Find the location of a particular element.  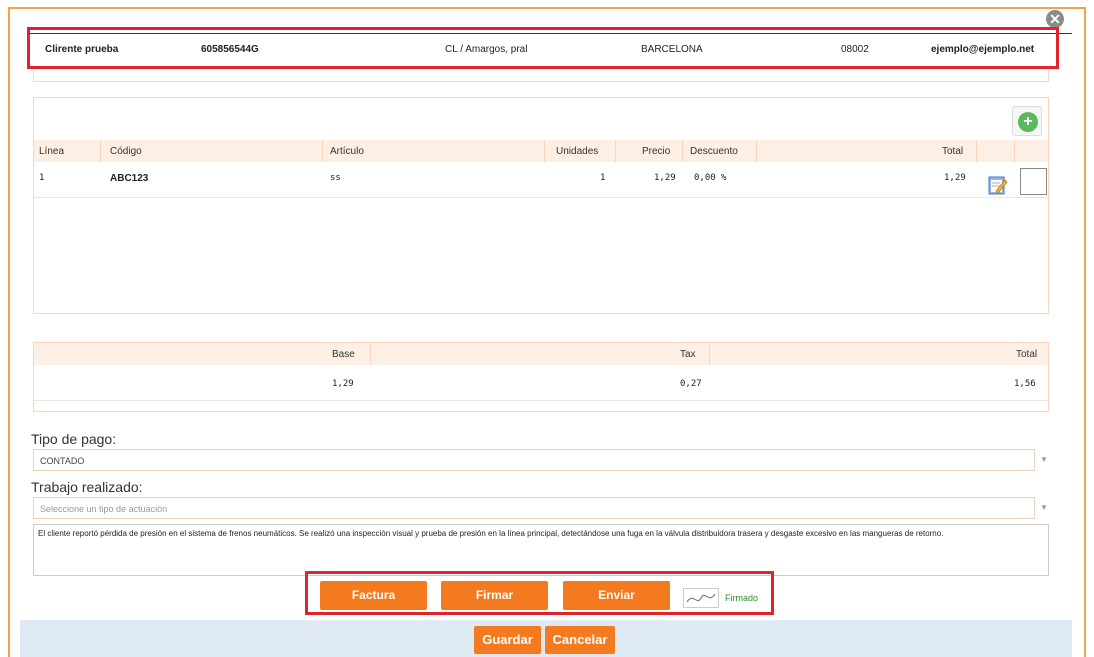

guardar-button: Guardar is located at coordinates (507, 640).